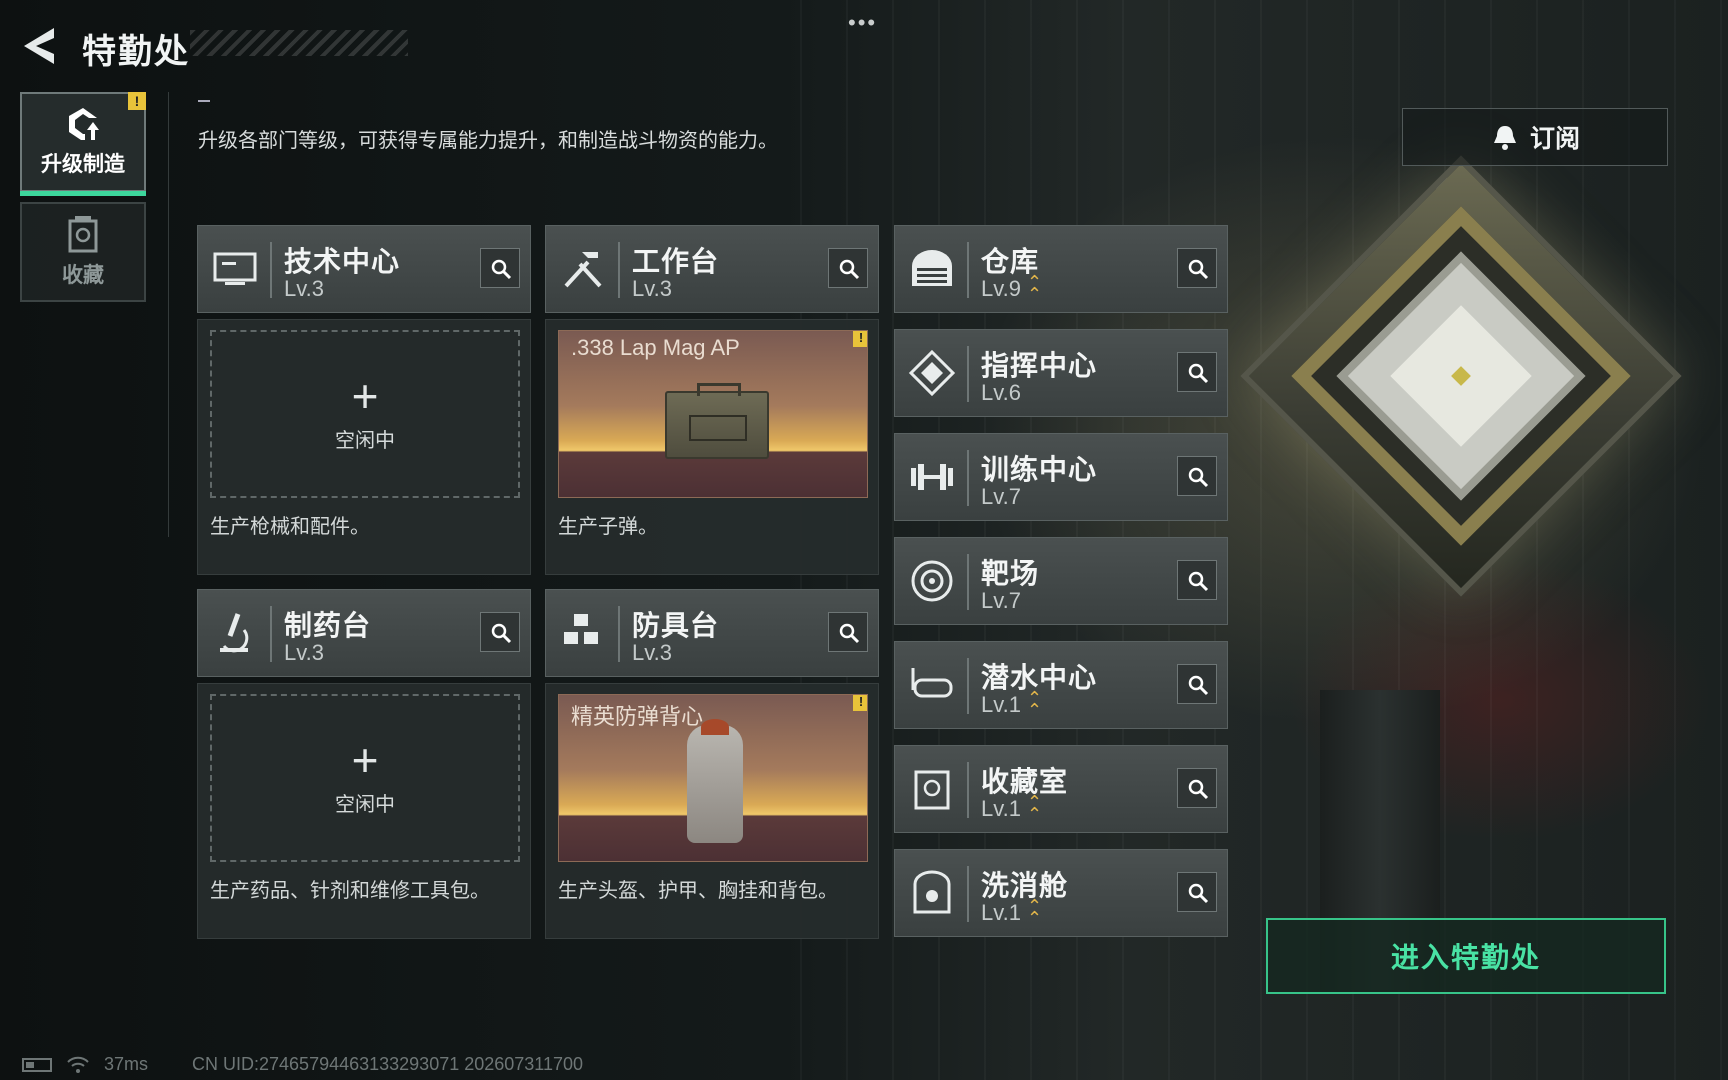 The width and height of the screenshot is (1728, 1080). I want to click on divider, so click(168, 314).